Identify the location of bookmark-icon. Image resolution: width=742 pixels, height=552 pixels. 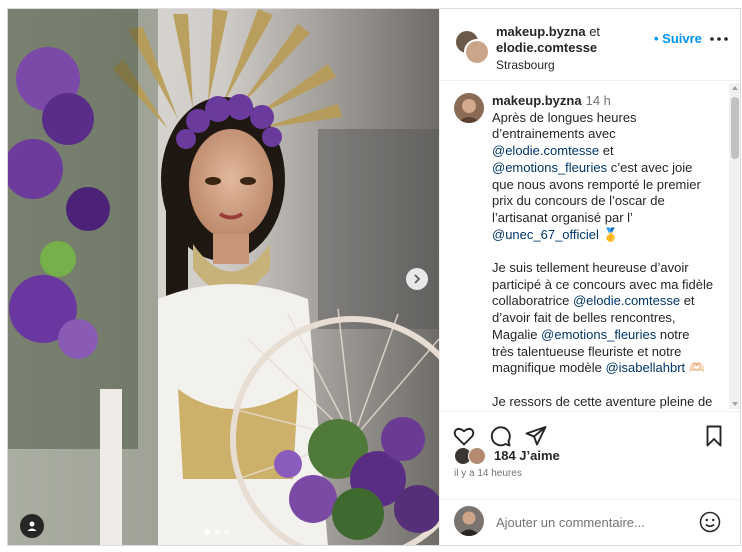
(714, 436).